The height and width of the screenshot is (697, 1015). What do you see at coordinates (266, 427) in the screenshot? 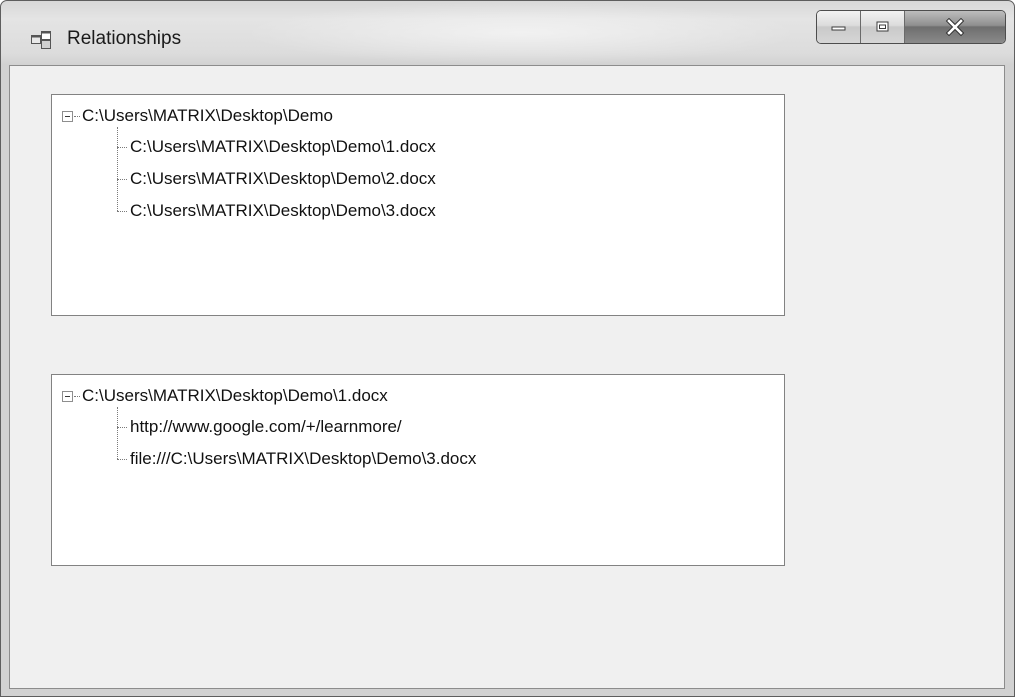
I see `tree-child-node: http://www.google.com/+/learnmore/` at bounding box center [266, 427].